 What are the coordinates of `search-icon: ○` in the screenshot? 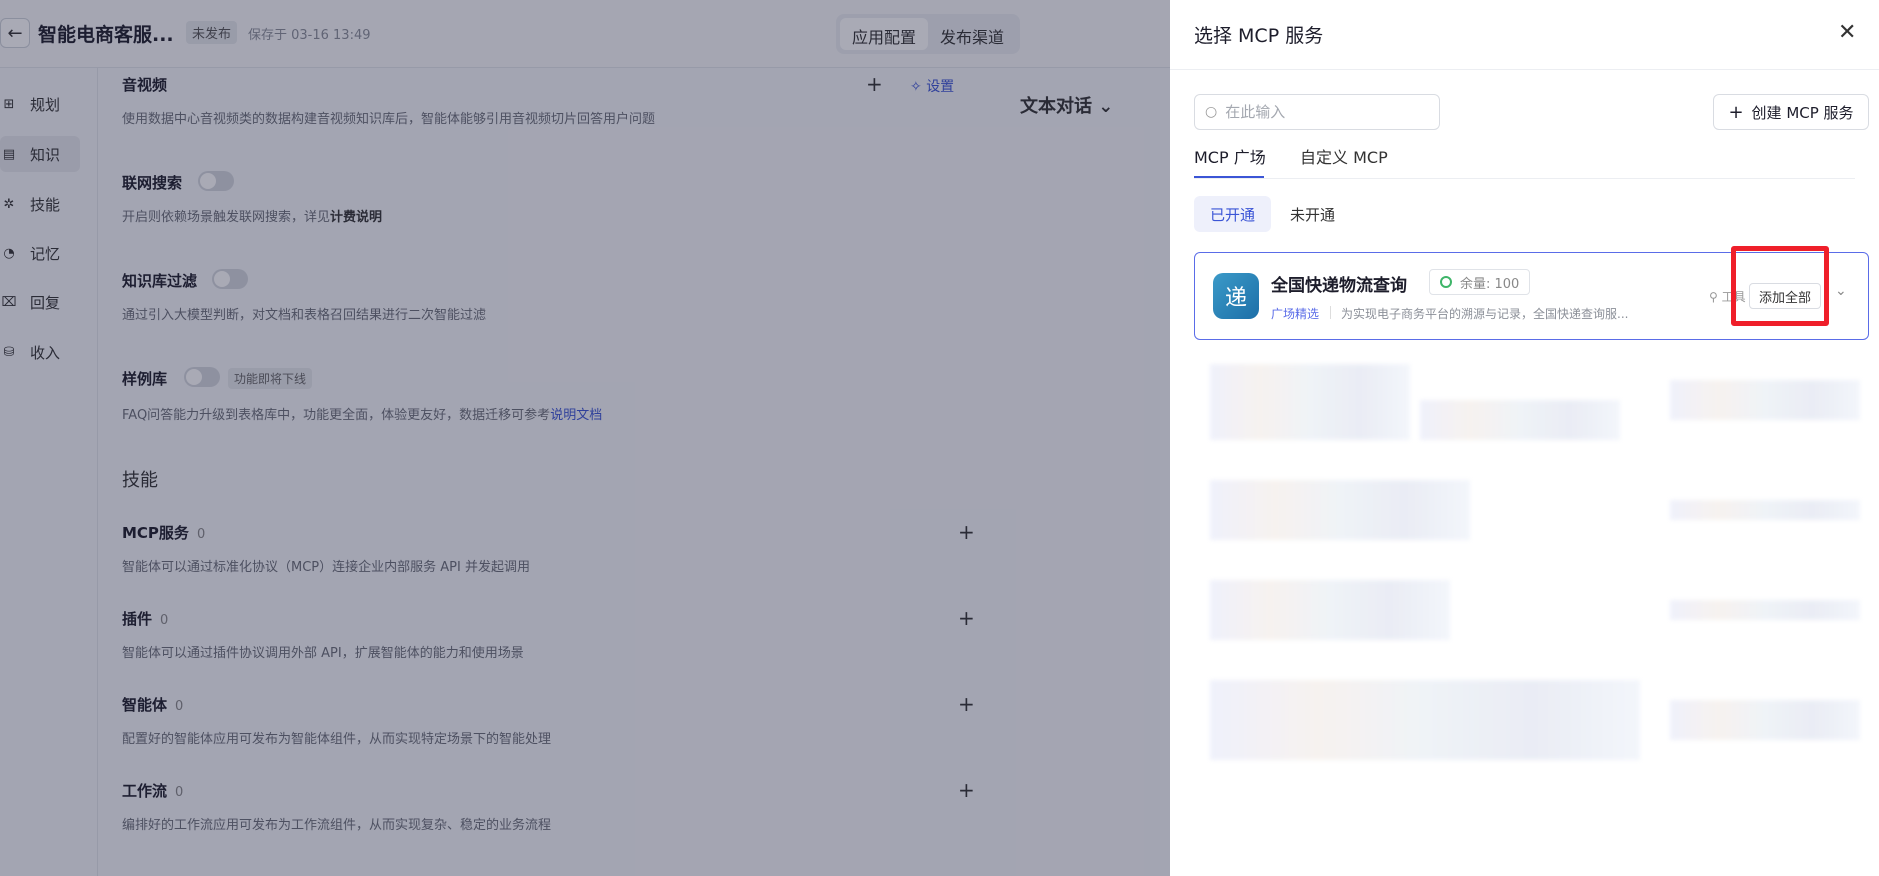 It's located at (1211, 112).